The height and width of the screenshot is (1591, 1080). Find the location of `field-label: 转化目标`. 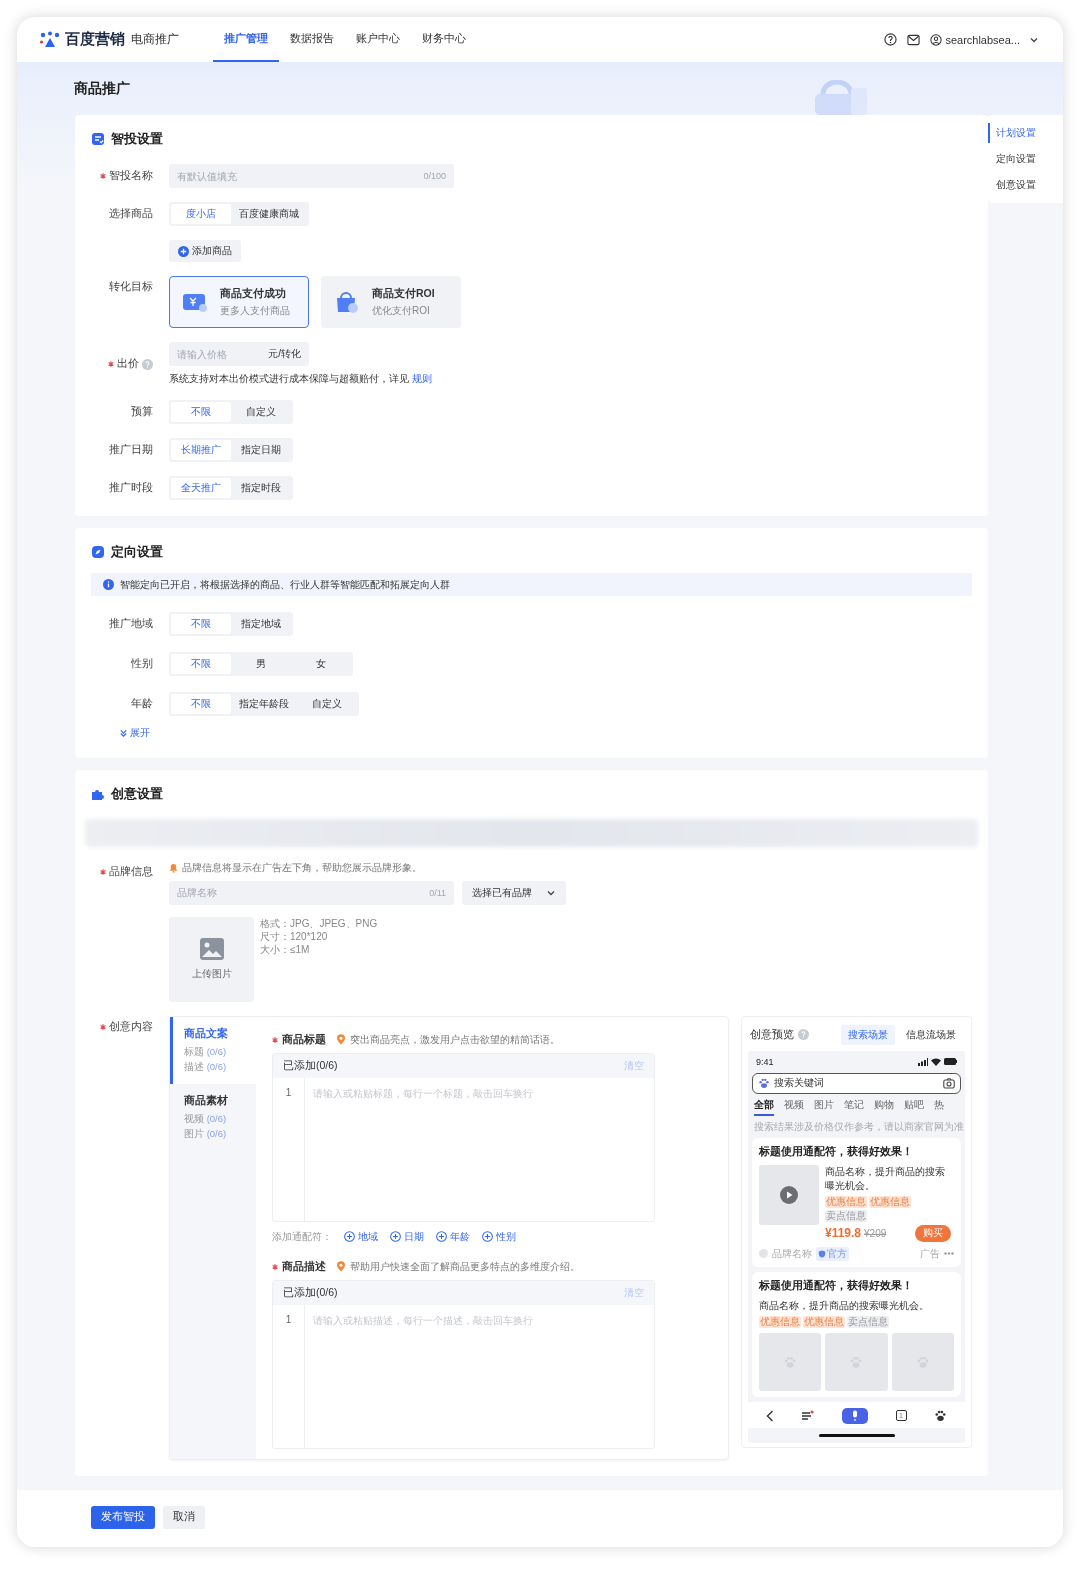

field-label: 转化目标 is located at coordinates (131, 287).